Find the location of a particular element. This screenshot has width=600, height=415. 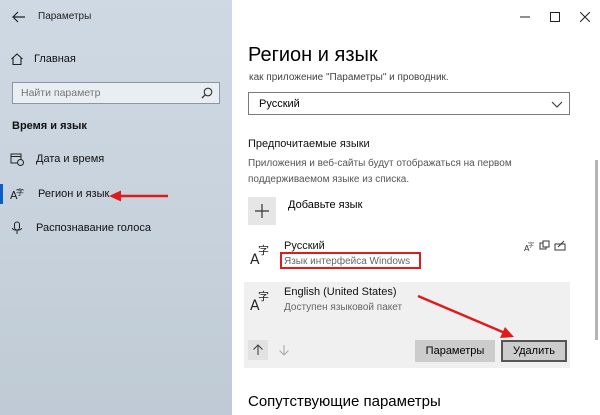

plus-icon is located at coordinates (262, 211).